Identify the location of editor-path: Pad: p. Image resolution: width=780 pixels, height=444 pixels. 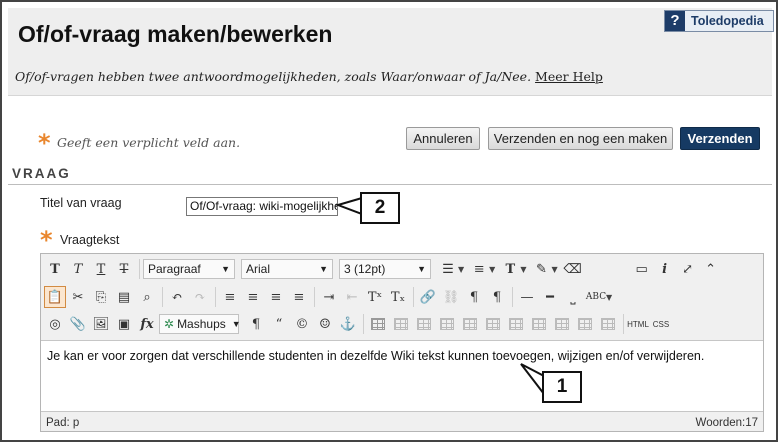
(62, 423).